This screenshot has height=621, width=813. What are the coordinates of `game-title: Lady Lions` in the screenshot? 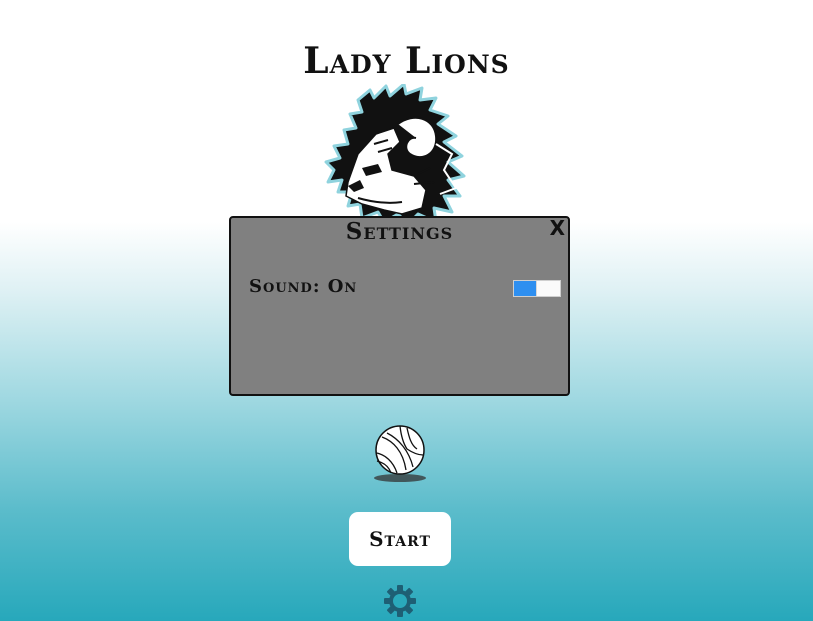 It's located at (406, 61).